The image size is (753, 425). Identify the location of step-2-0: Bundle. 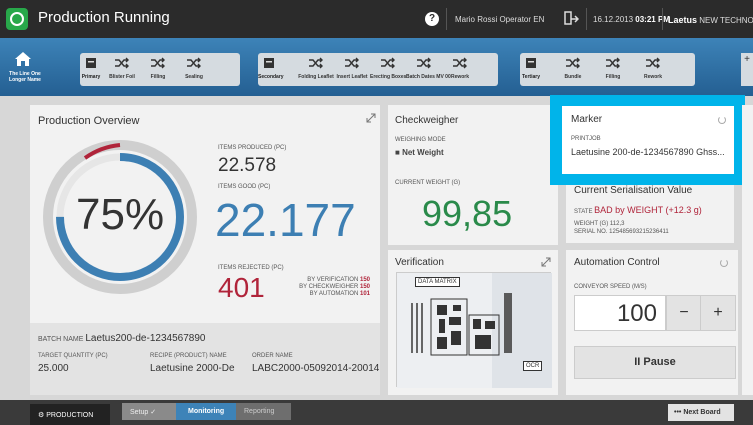
(573, 69).